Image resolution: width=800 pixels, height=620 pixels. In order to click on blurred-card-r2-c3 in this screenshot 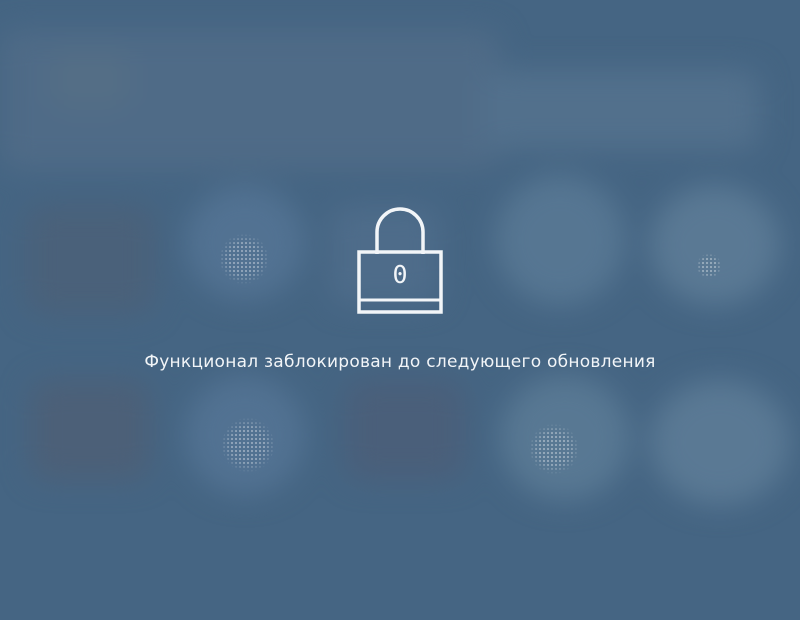, I will do `click(405, 430)`.